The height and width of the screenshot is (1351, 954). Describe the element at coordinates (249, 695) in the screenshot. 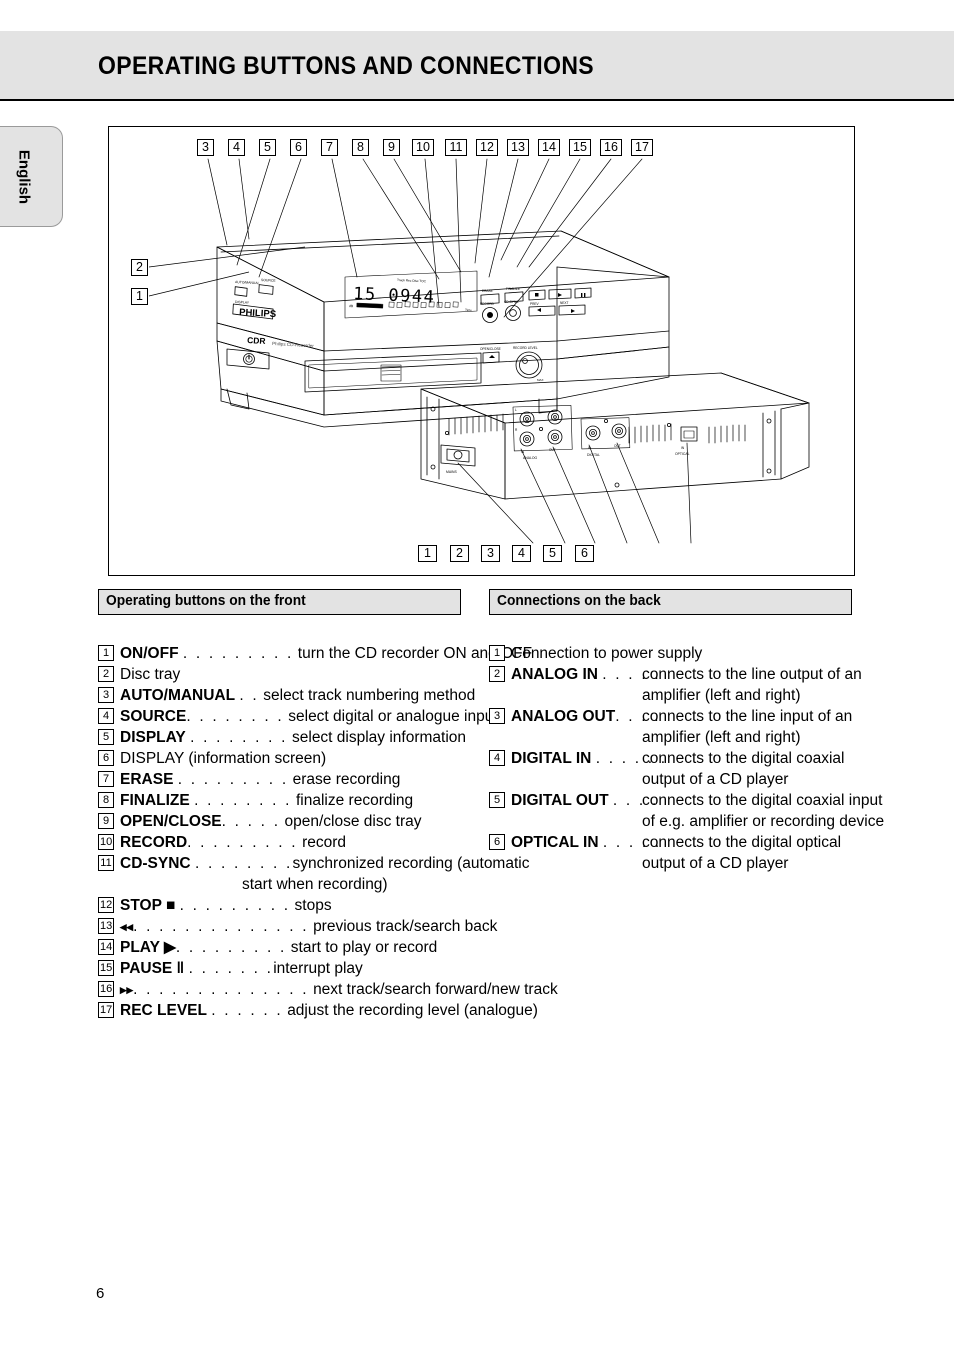

I see `legend-dots: . .` at that location.